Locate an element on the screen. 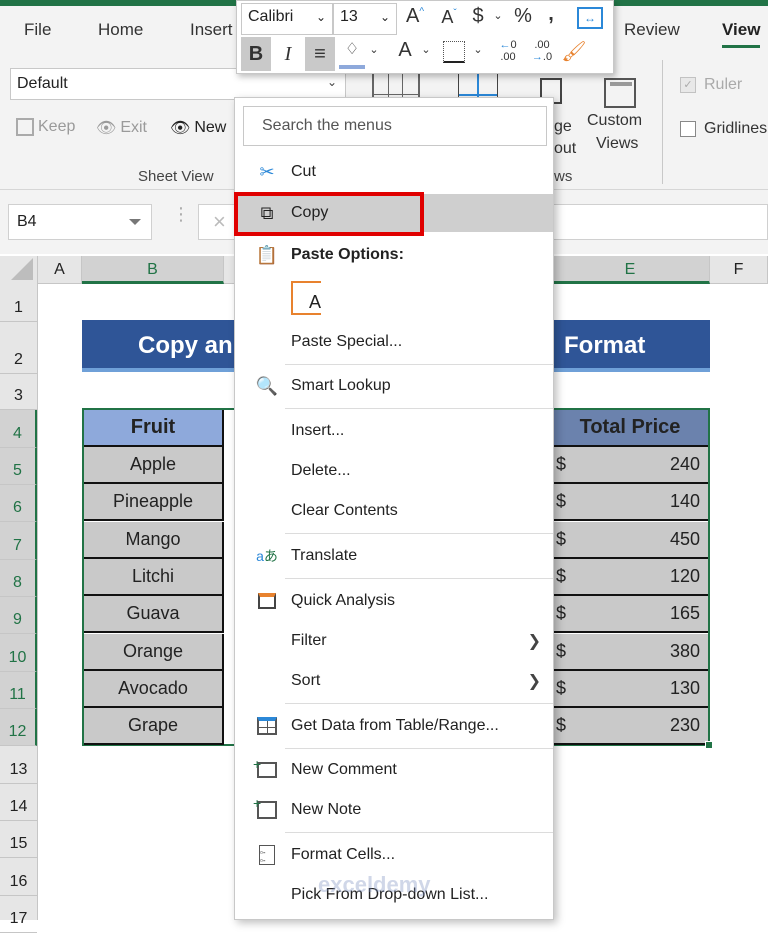 Image resolution: width=768 pixels, height=933 pixels. menu-item-filter: Filter ❯ is located at coordinates (394, 641).